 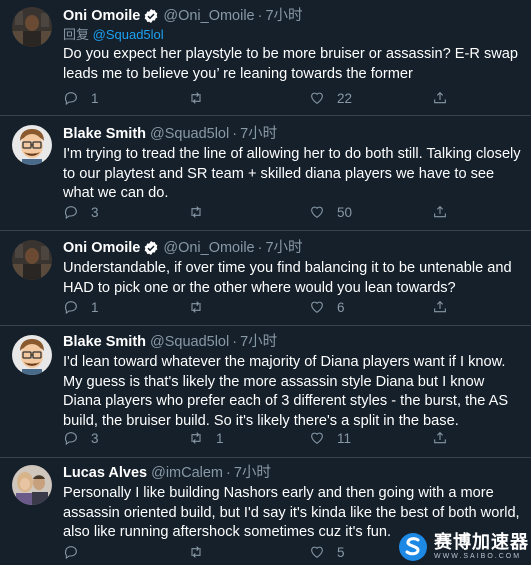 I want to click on reply-prefix: 回复, so click(x=76, y=34).